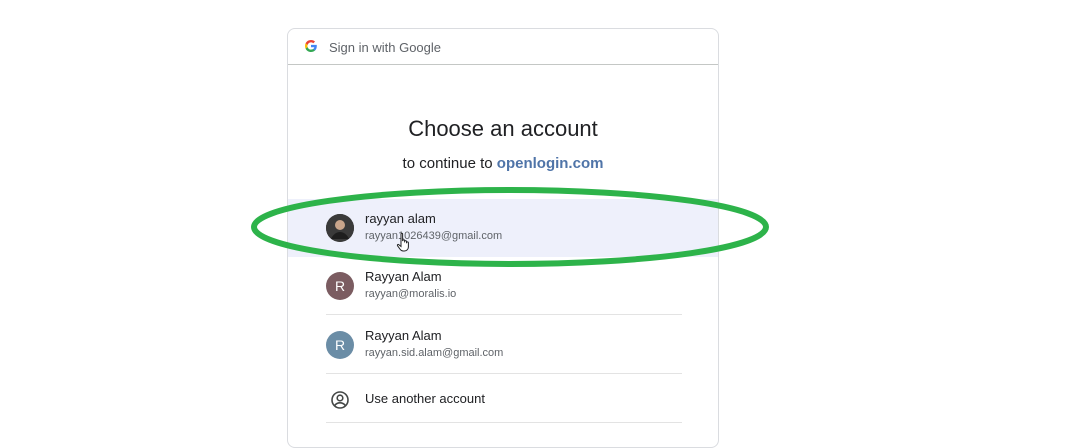 The image size is (1067, 448). What do you see at coordinates (411, 294) in the screenshot?
I see `account-email: rayyan@moralis.io` at bounding box center [411, 294].